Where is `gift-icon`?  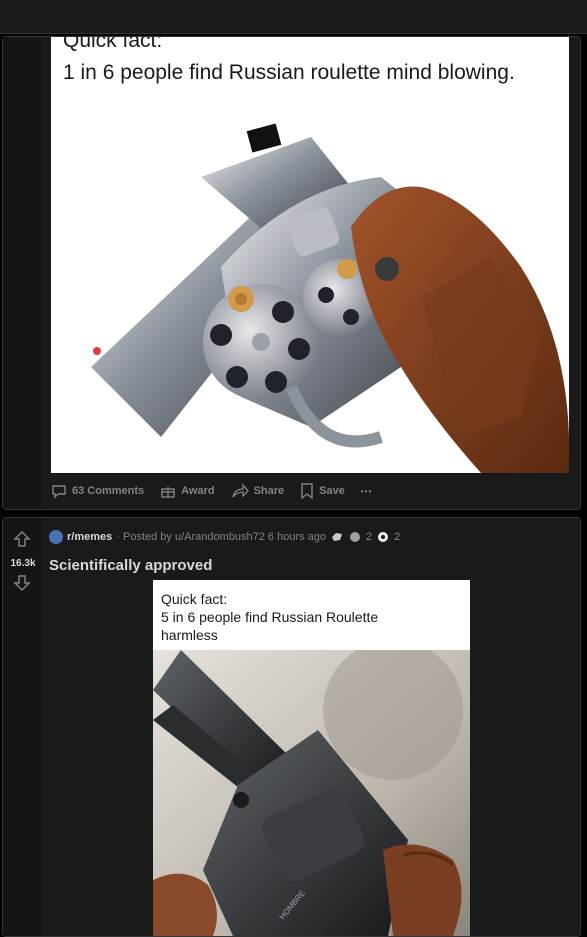 gift-icon is located at coordinates (168, 492).